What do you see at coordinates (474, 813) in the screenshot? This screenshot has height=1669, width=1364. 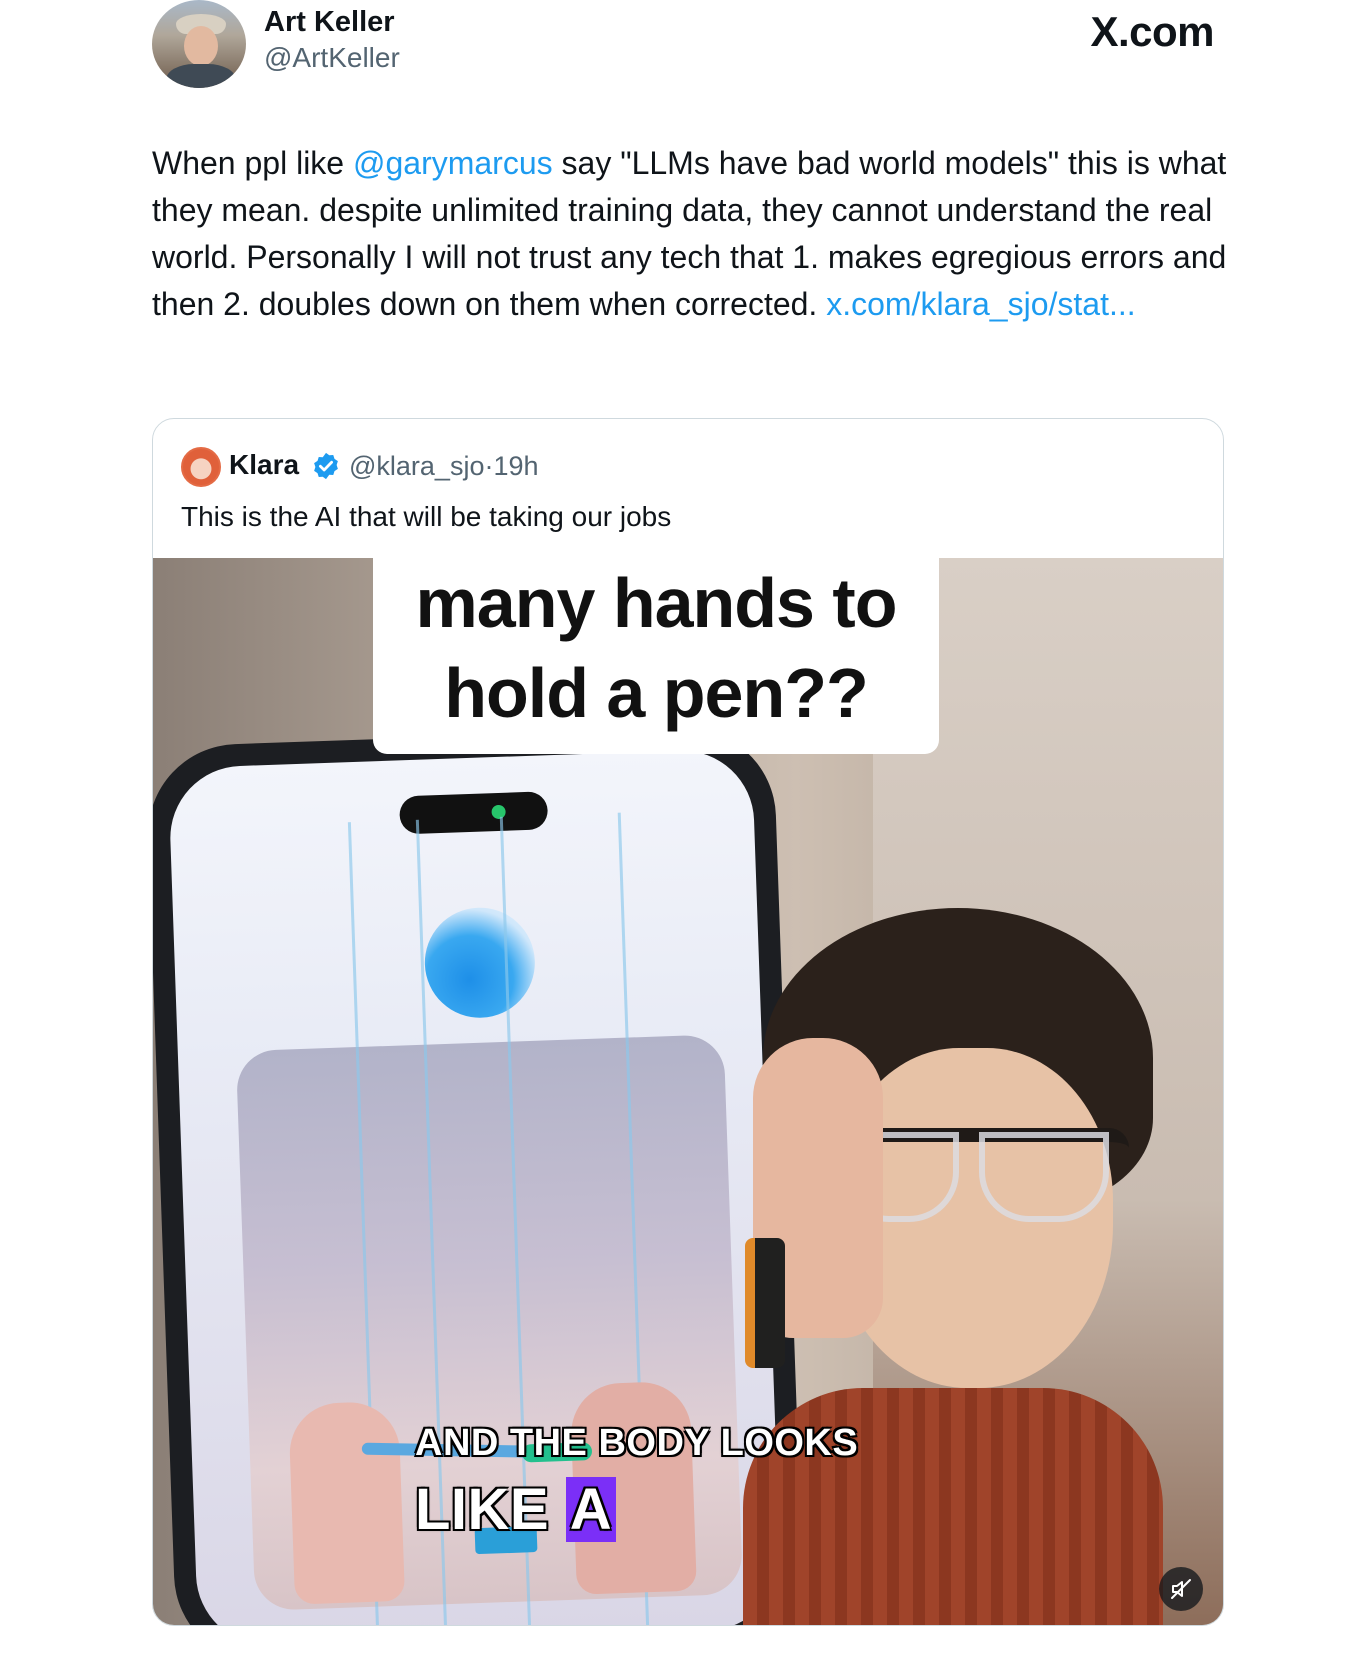 I see `dynamic-island` at bounding box center [474, 813].